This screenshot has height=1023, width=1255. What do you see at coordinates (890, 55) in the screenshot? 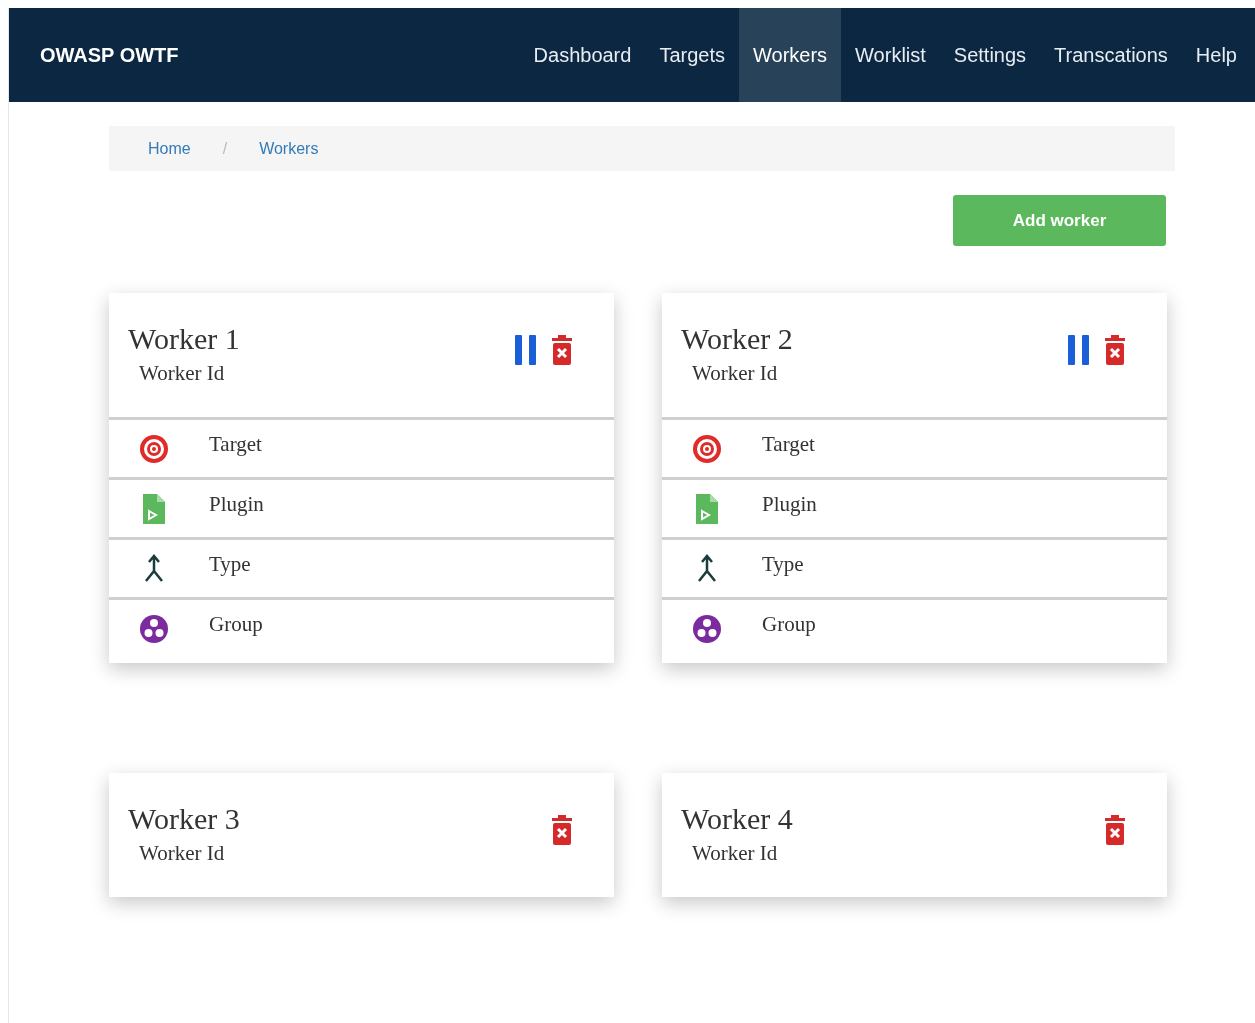
I see `nav-link: Worklist` at bounding box center [890, 55].